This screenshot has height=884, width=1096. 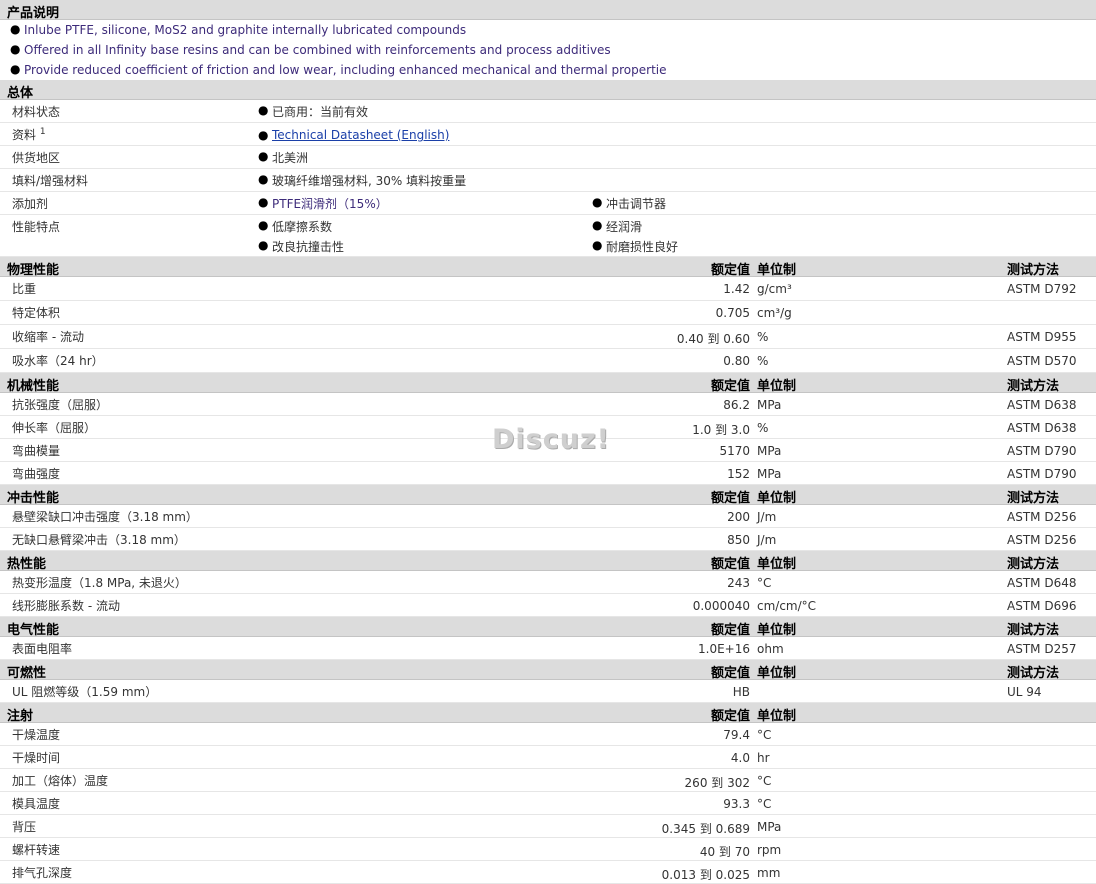 I want to click on property-label: 弯曲模量, so click(x=36, y=451).